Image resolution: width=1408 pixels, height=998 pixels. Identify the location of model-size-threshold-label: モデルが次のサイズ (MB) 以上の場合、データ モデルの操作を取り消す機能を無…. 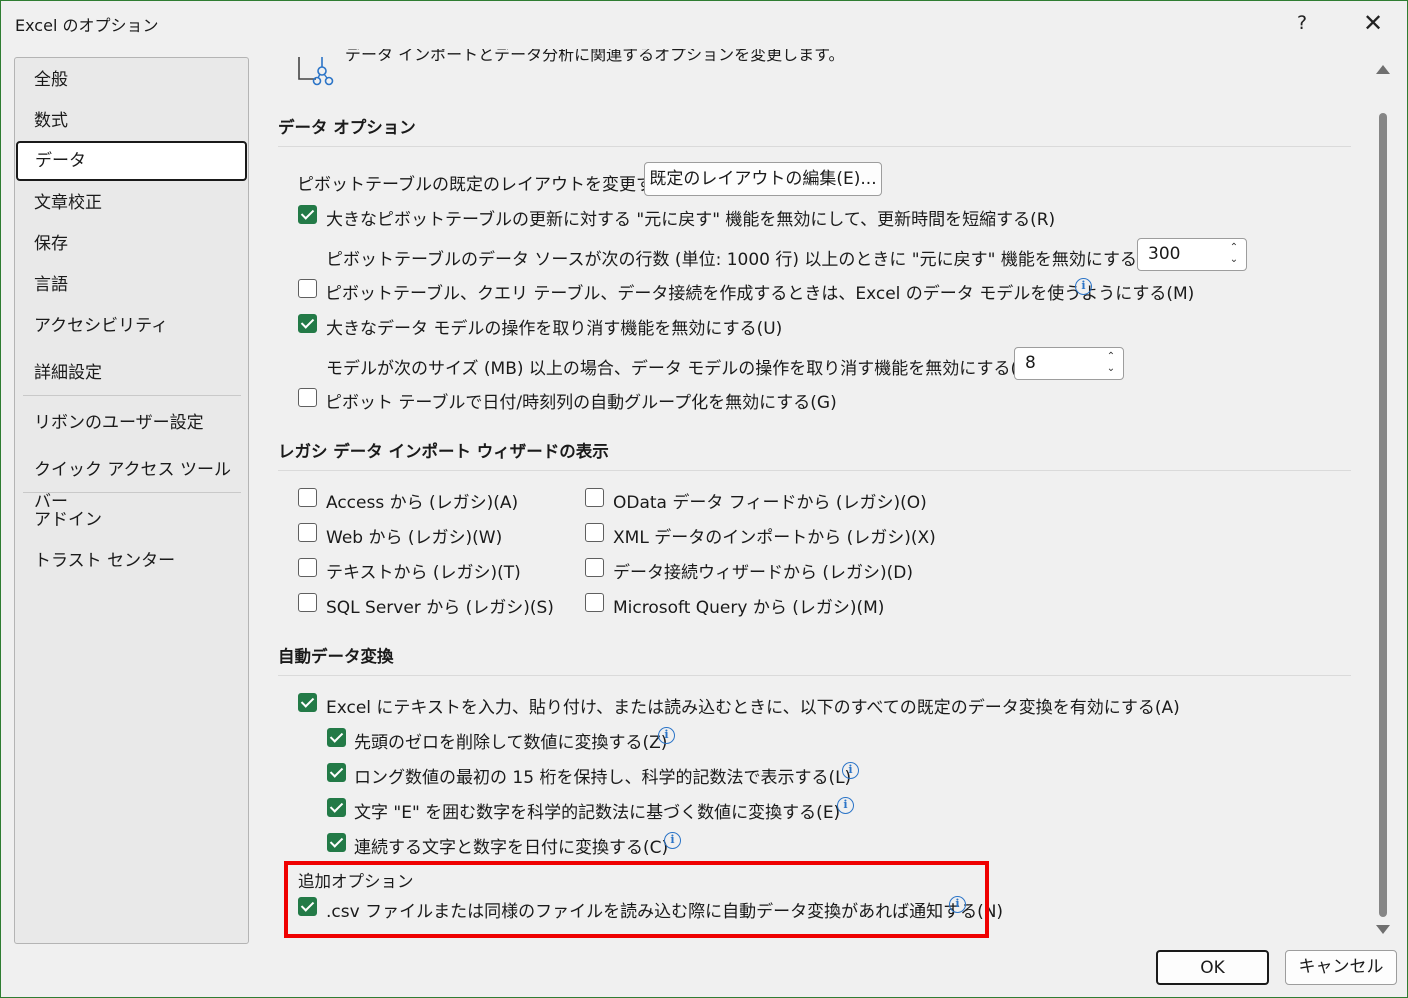
(682, 369).